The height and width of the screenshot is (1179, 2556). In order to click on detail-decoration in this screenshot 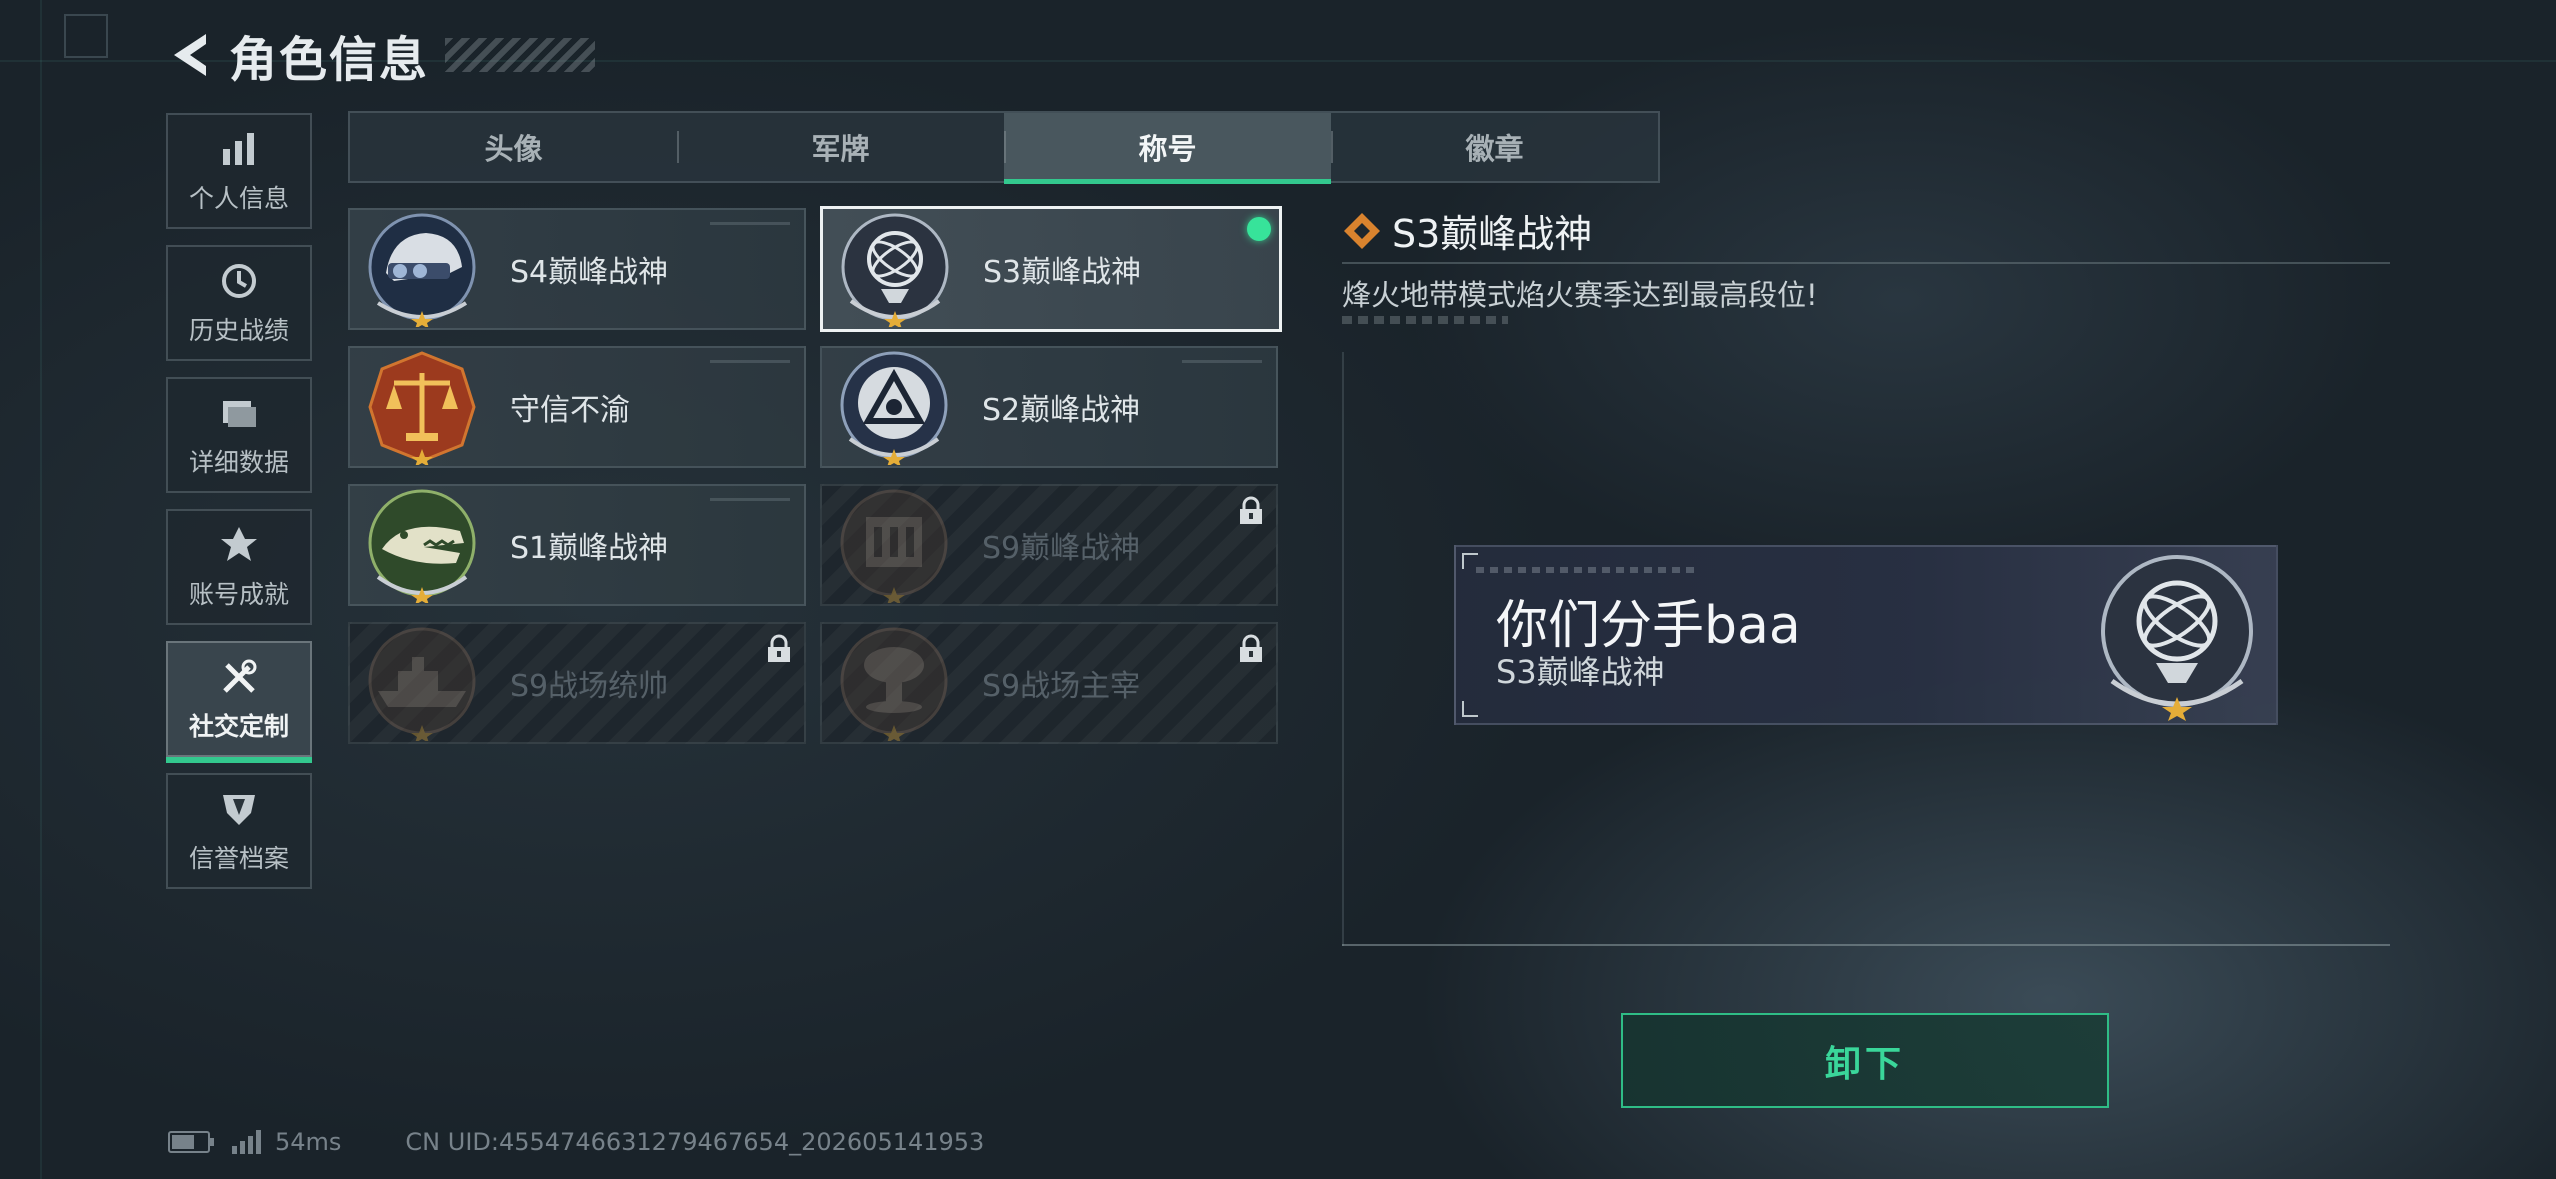, I will do `click(1425, 320)`.